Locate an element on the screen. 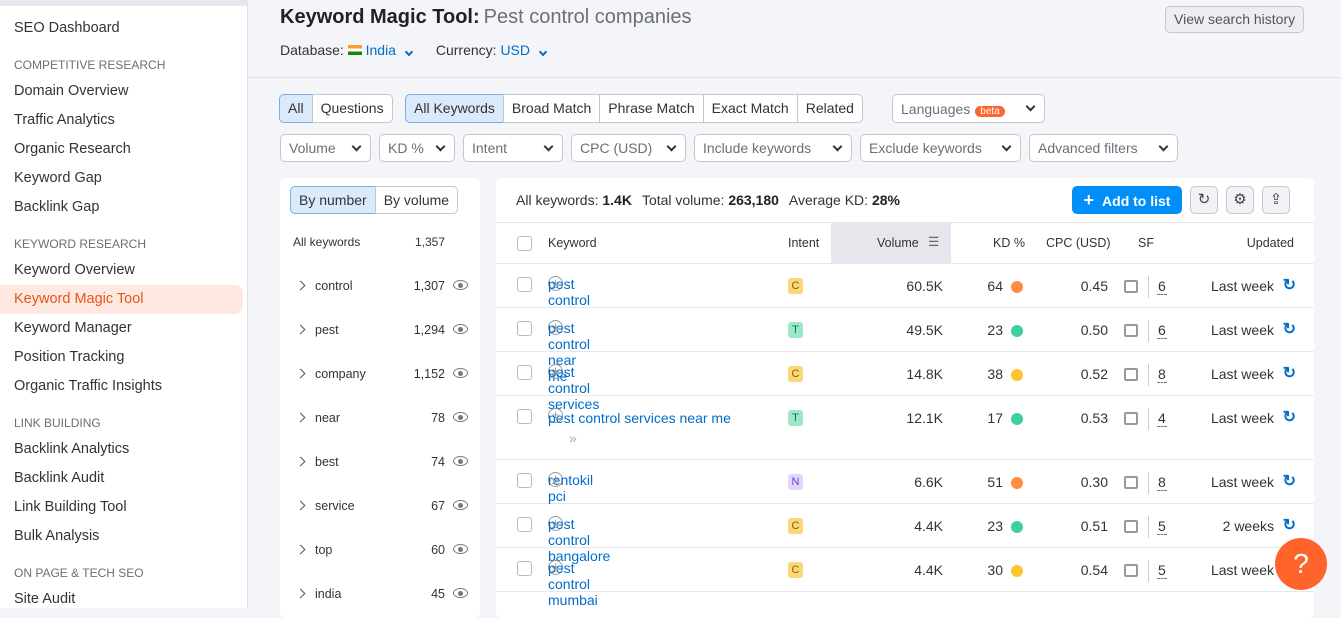 This screenshot has height=618, width=1341. tab-by-volume: By volume is located at coordinates (416, 200).